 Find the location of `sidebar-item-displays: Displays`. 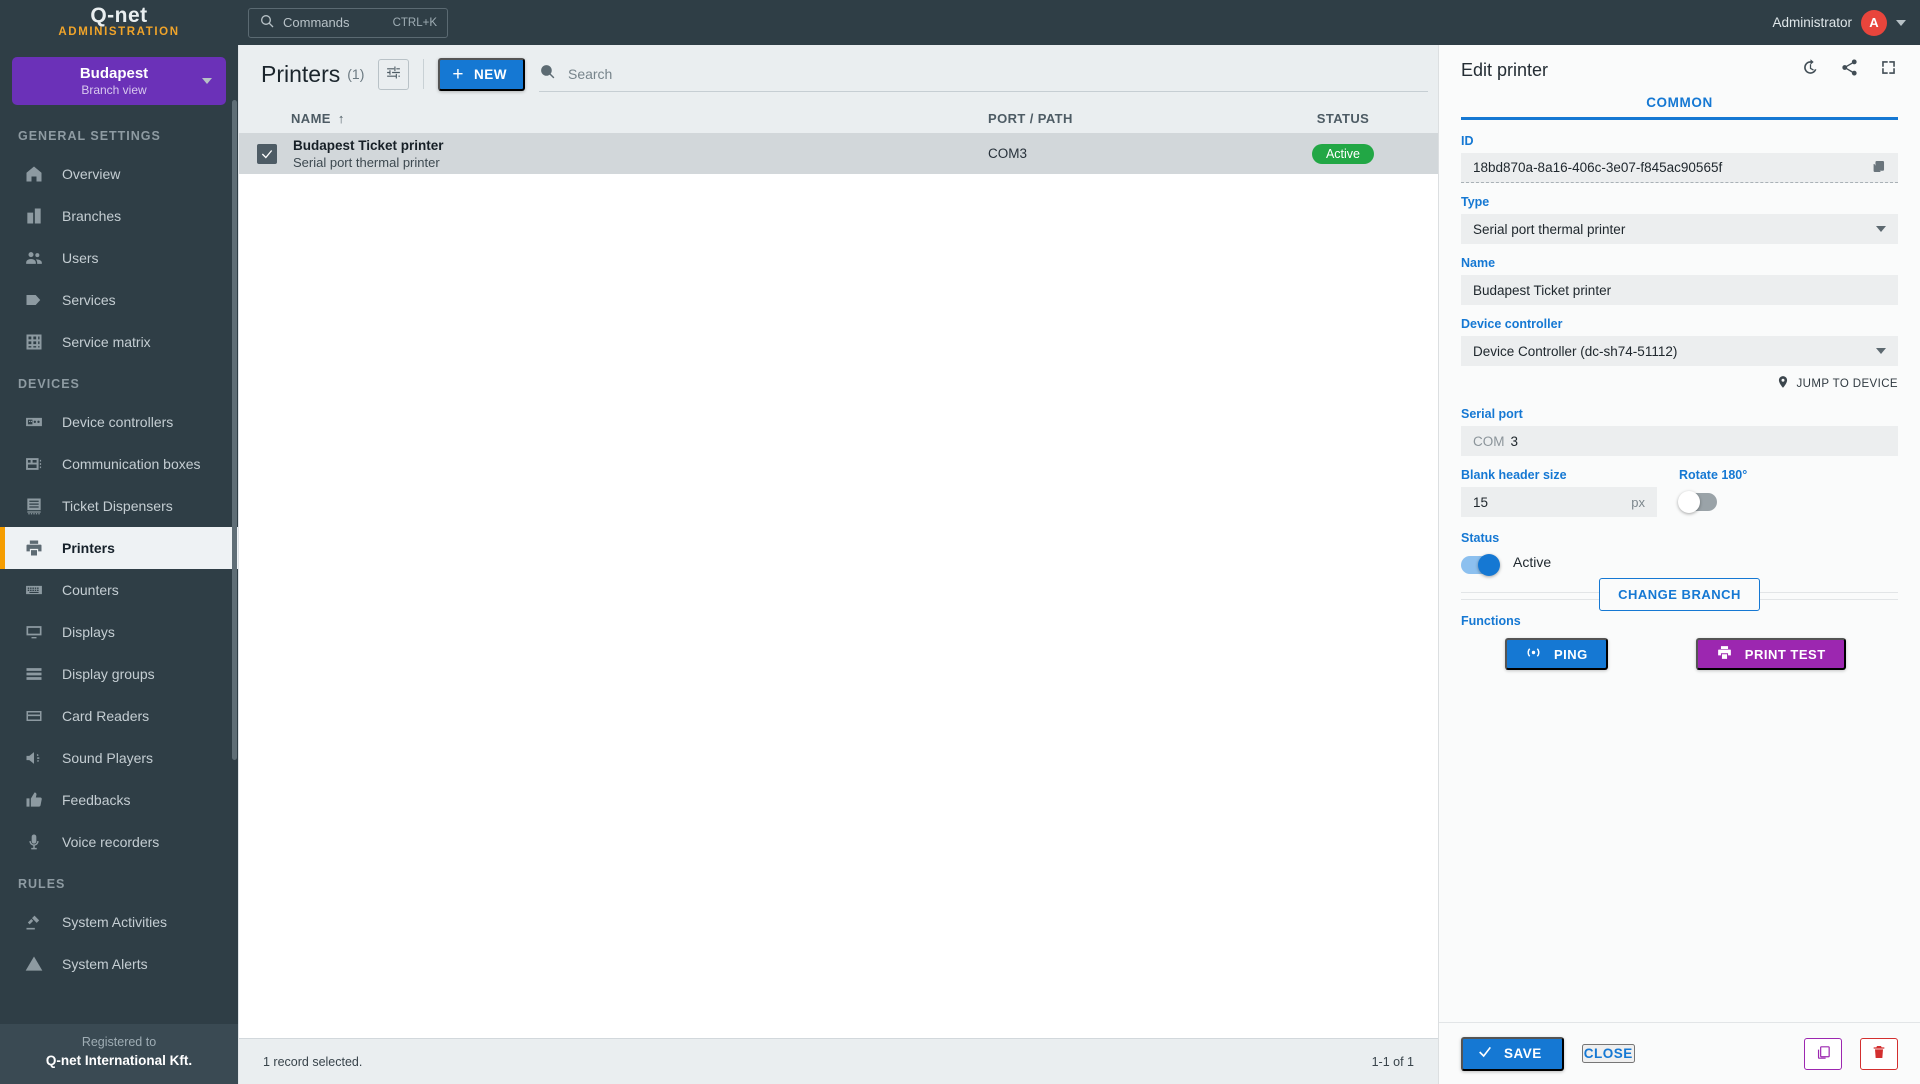

sidebar-item-displays: Displays is located at coordinates (119, 632).